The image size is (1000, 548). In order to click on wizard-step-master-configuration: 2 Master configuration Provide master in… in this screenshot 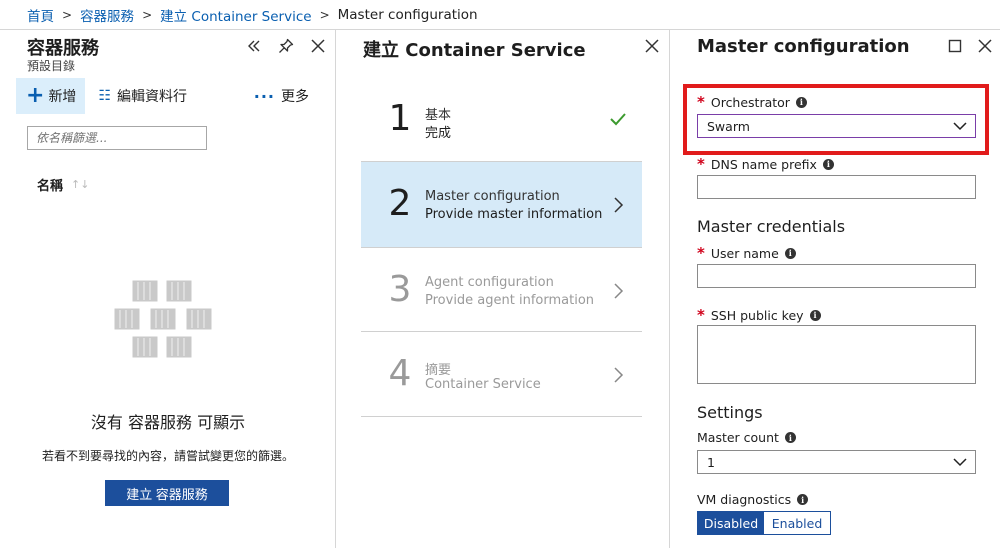, I will do `click(501, 204)`.